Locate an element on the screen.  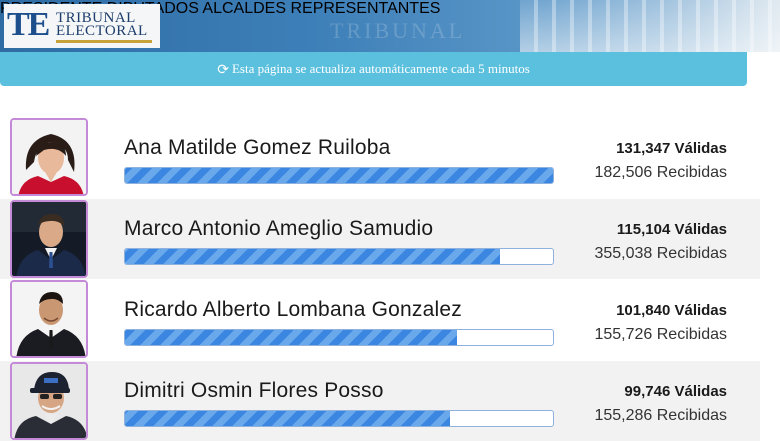
header-background-decoration: TRIBUNAL is located at coordinates (398, 30).